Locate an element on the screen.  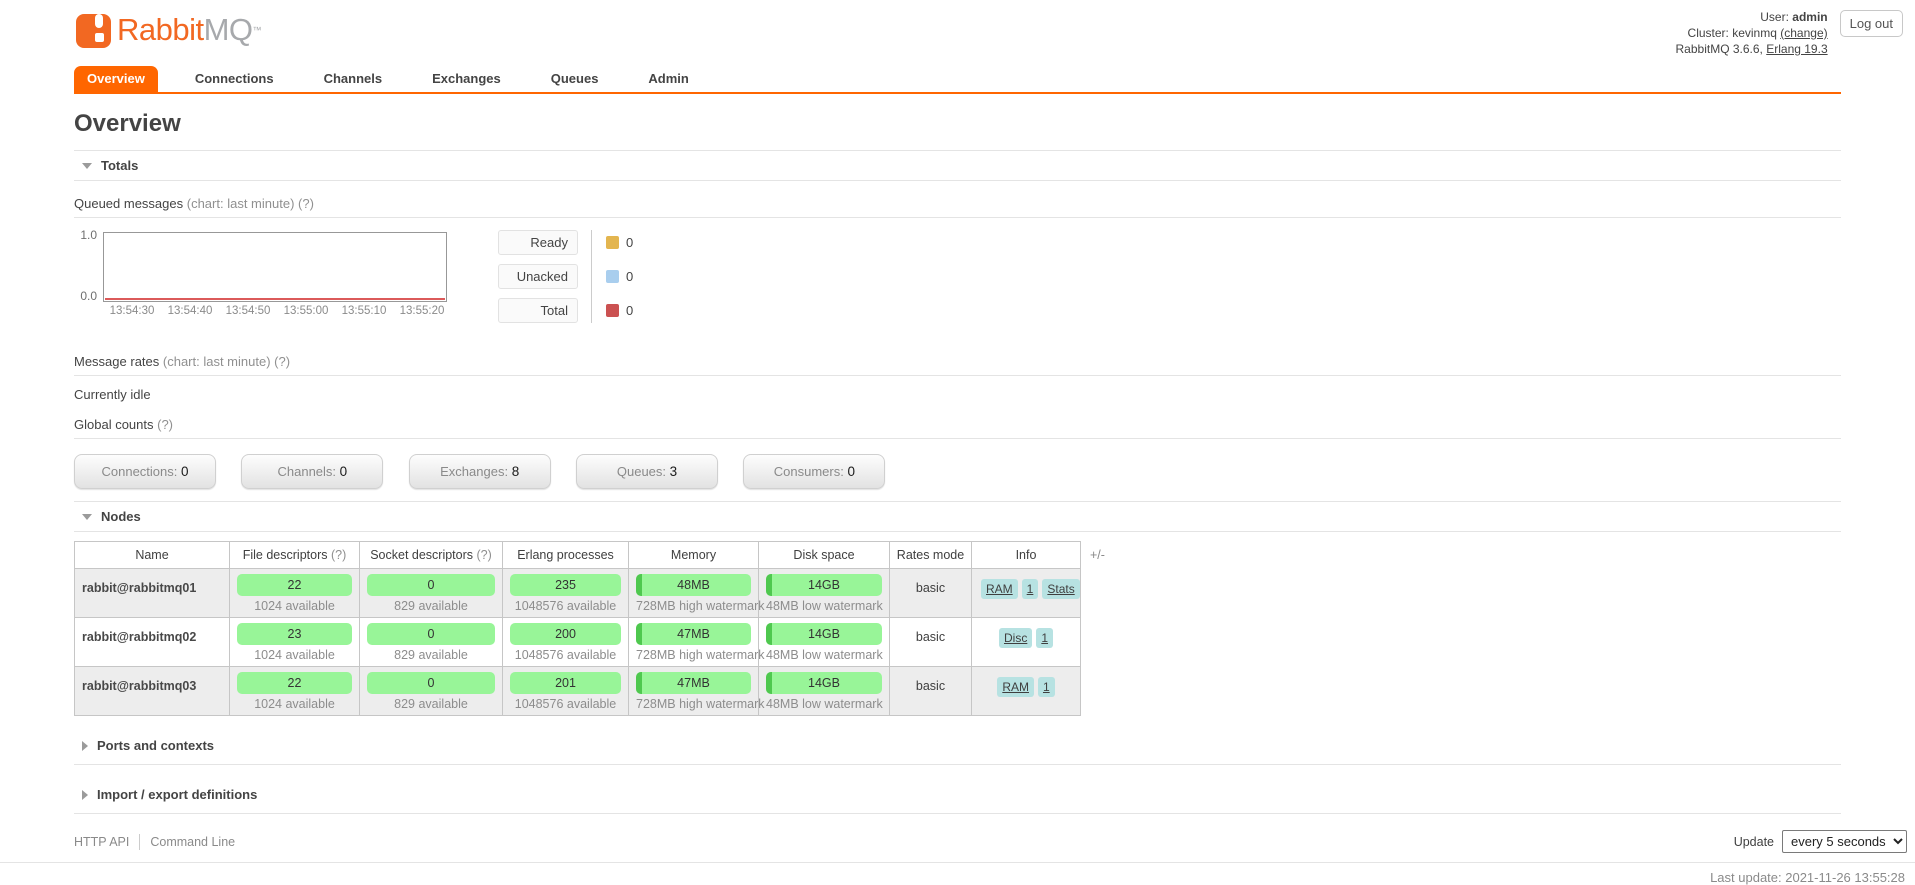
chart-legend: Ready Unacked Total 0 0 0 is located at coordinates (565, 276).